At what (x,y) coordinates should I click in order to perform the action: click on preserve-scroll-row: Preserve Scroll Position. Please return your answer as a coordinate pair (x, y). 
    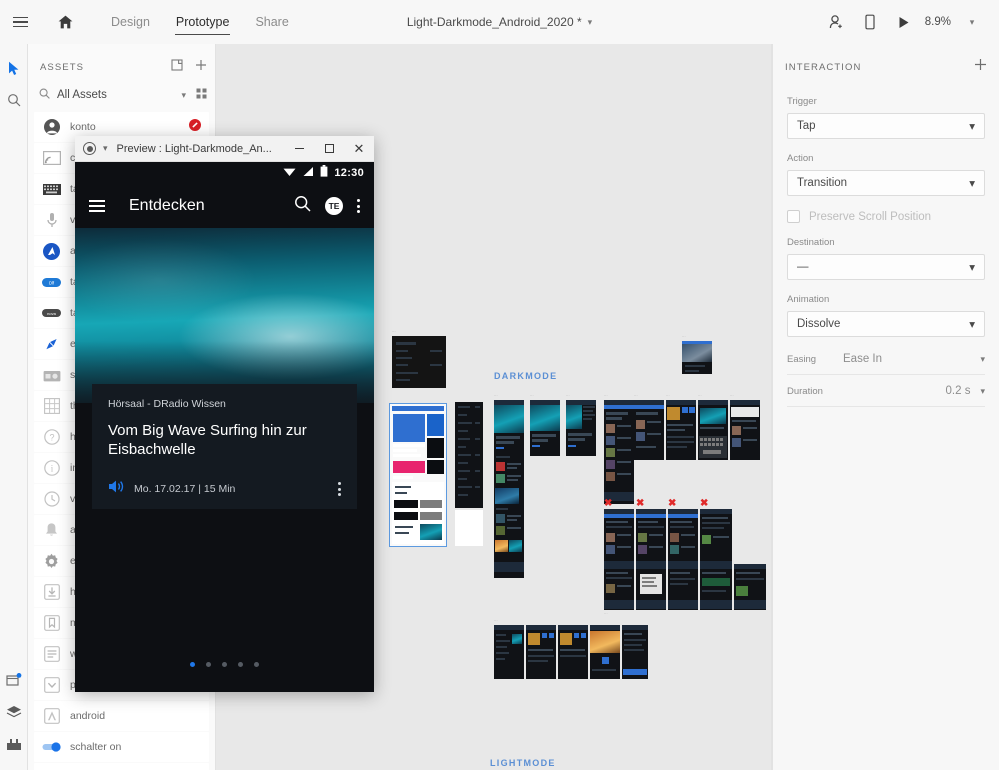
    Looking at the image, I should click on (886, 216).